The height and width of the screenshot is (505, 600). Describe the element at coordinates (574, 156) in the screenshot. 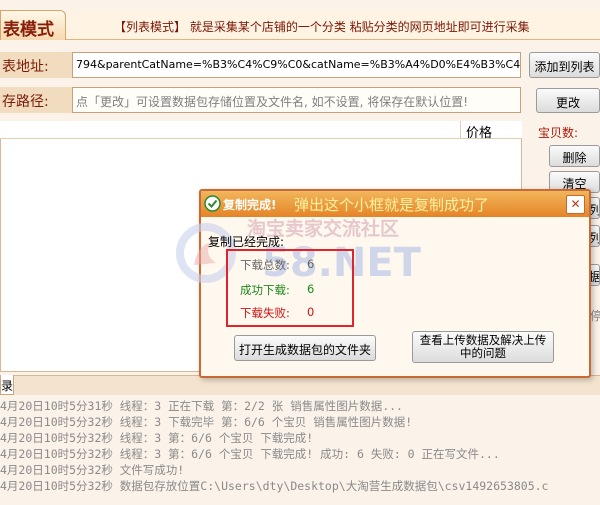

I see `delete-button: 删除` at that location.